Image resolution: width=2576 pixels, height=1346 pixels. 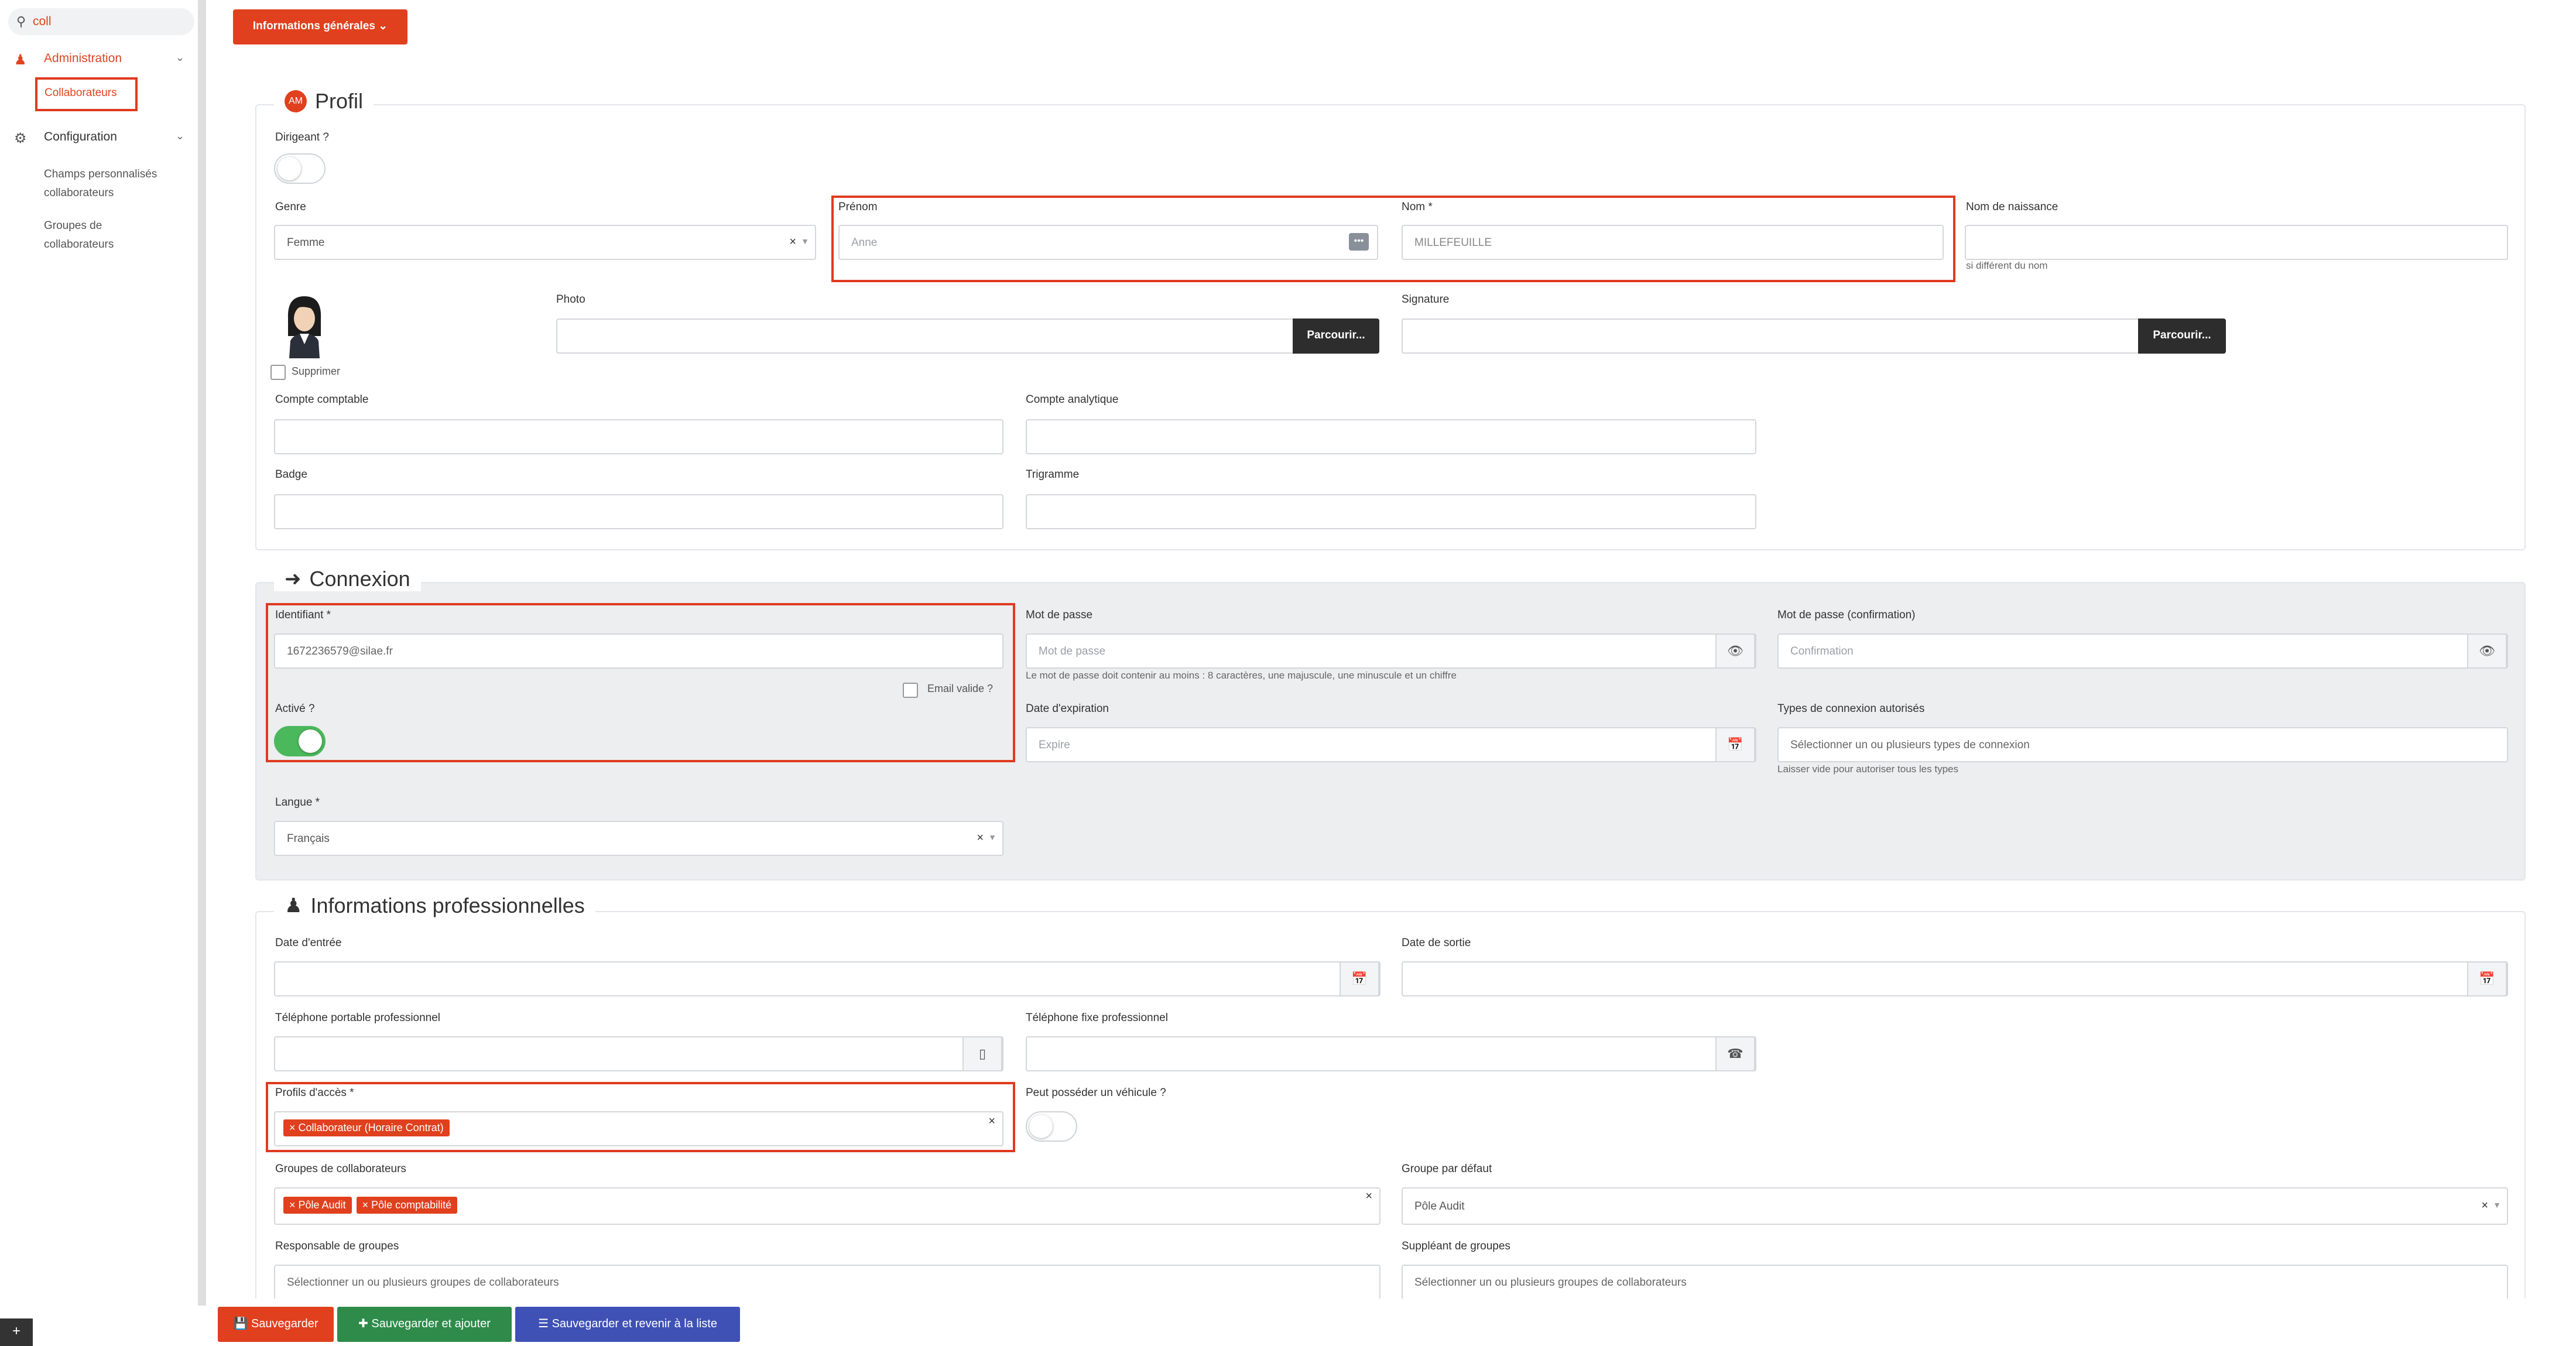 What do you see at coordinates (303, 615) in the screenshot?
I see `identifiant-label: Identifiant *` at bounding box center [303, 615].